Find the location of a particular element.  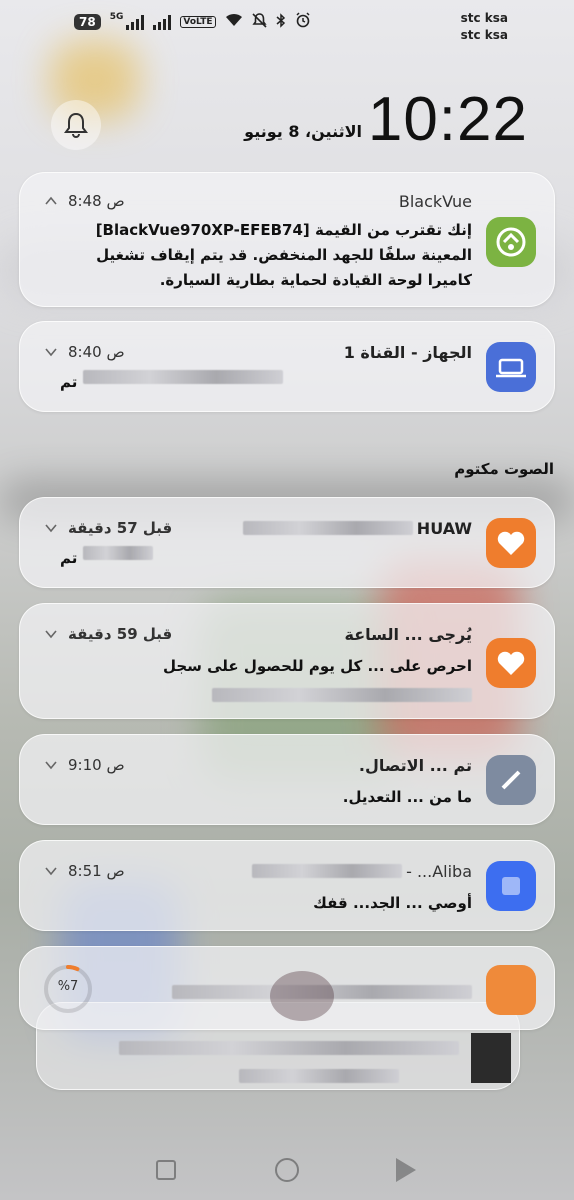

network-type: 5G is located at coordinates (116, 17).